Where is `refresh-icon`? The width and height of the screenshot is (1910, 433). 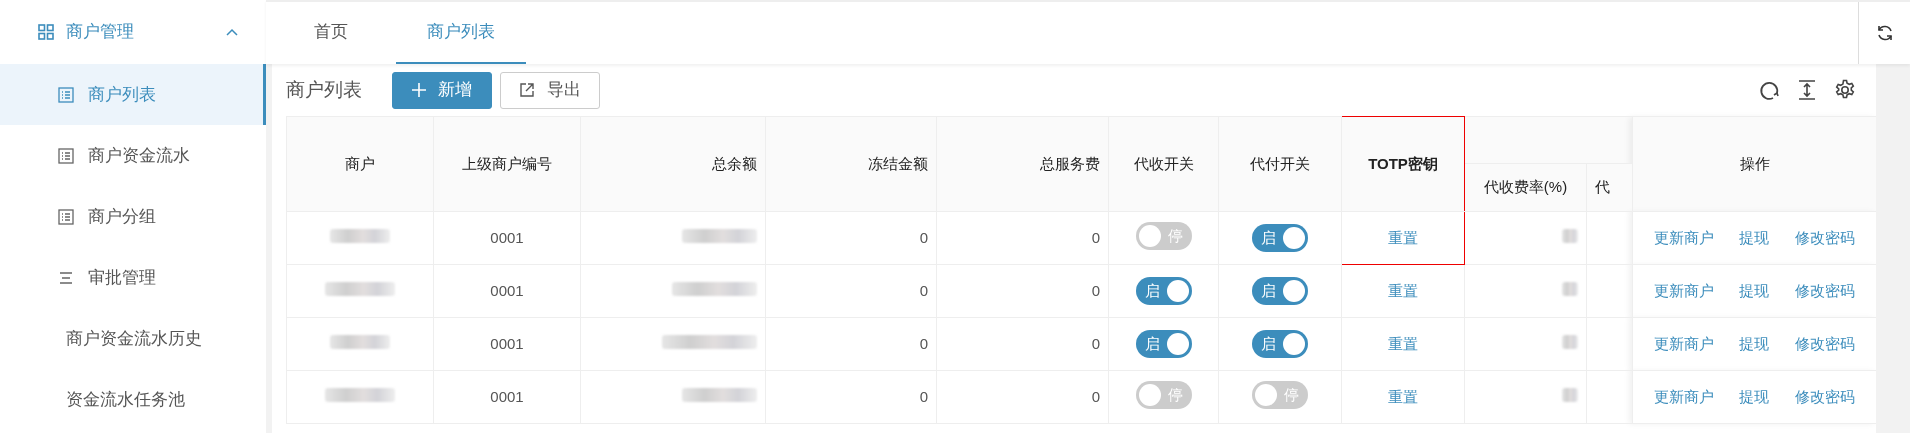 refresh-icon is located at coordinates (1884, 33).